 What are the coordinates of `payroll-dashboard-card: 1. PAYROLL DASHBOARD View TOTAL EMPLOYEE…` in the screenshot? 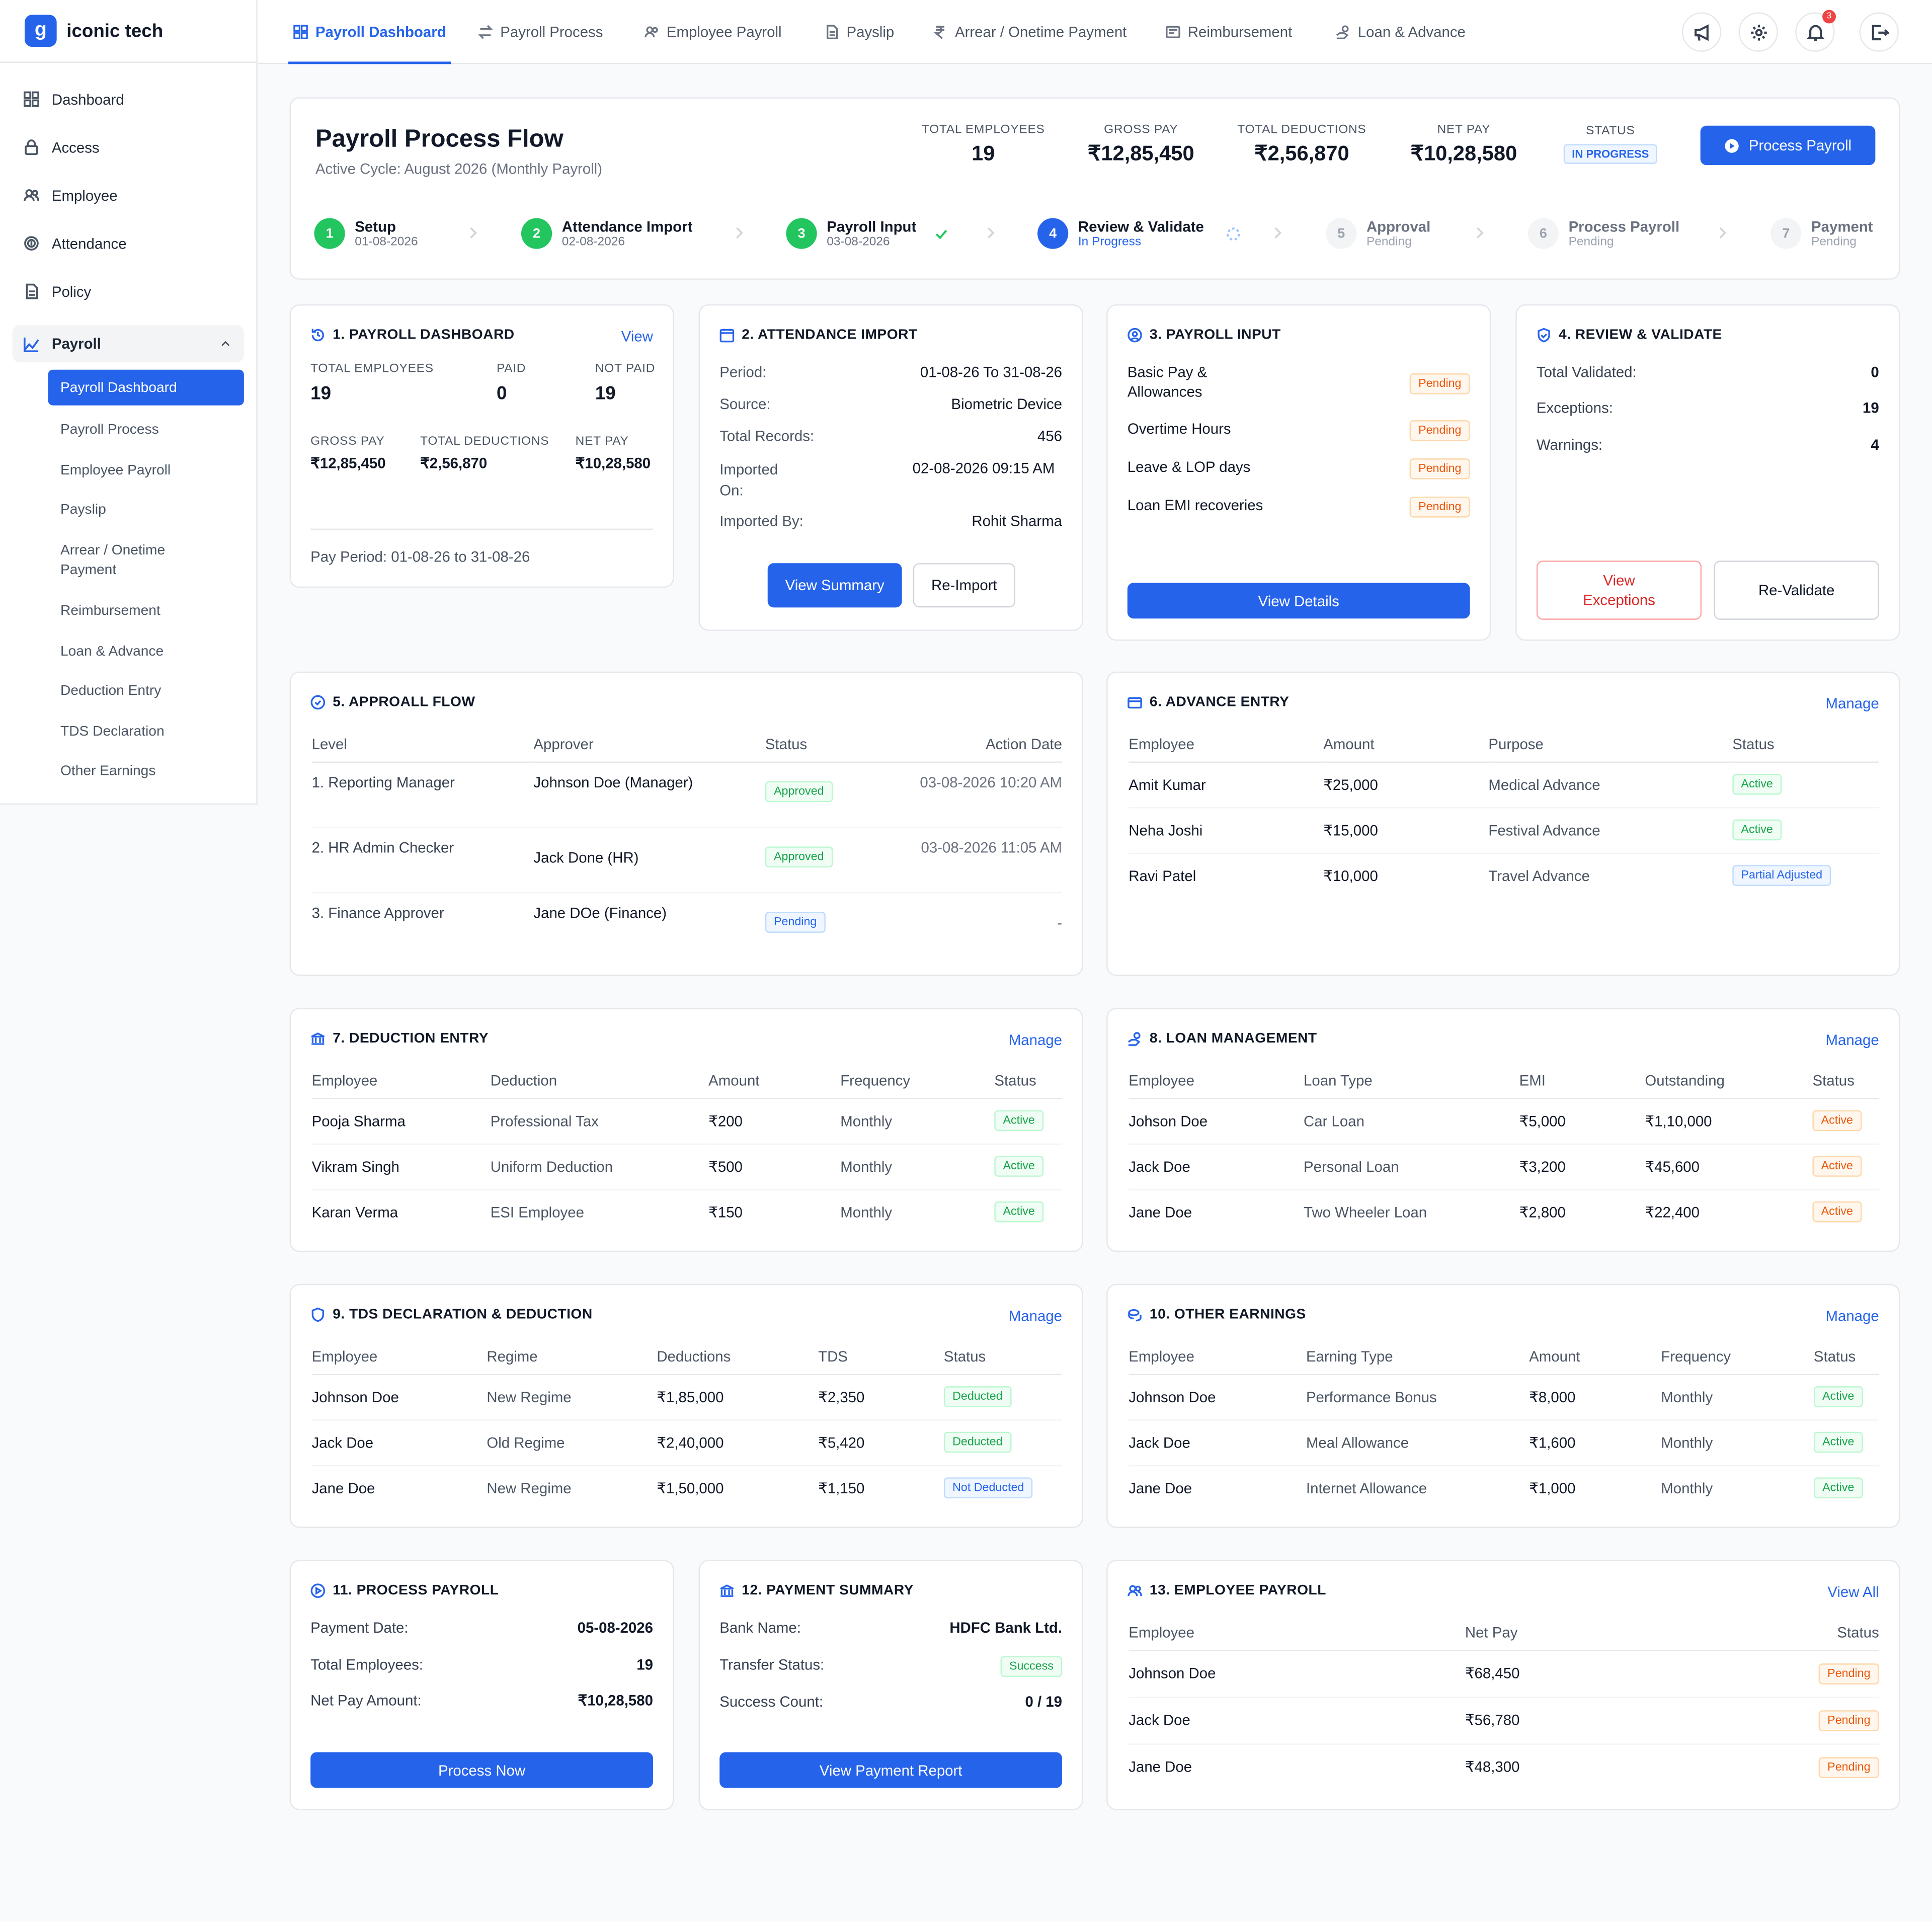 It's located at (482, 446).